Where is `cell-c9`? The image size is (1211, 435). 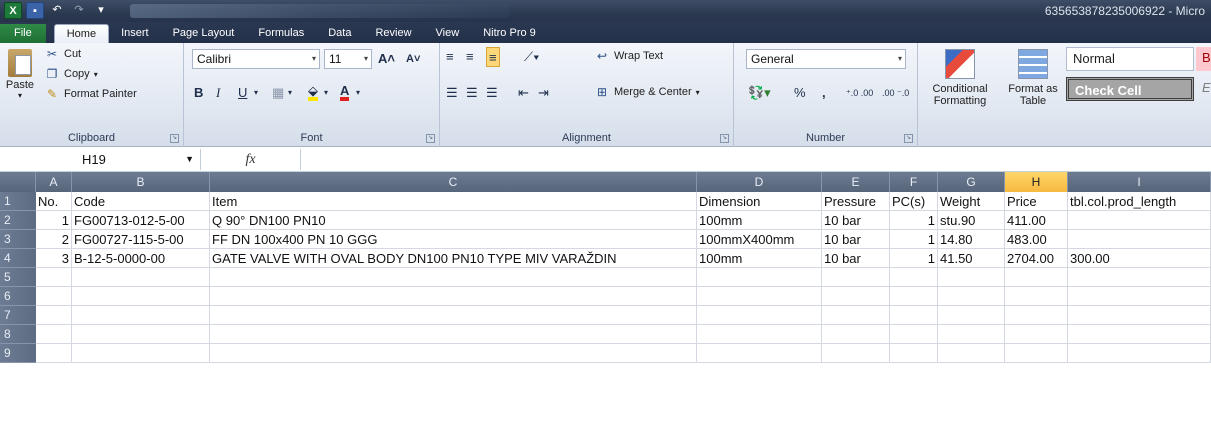
cell-c9 is located at coordinates (453, 353).